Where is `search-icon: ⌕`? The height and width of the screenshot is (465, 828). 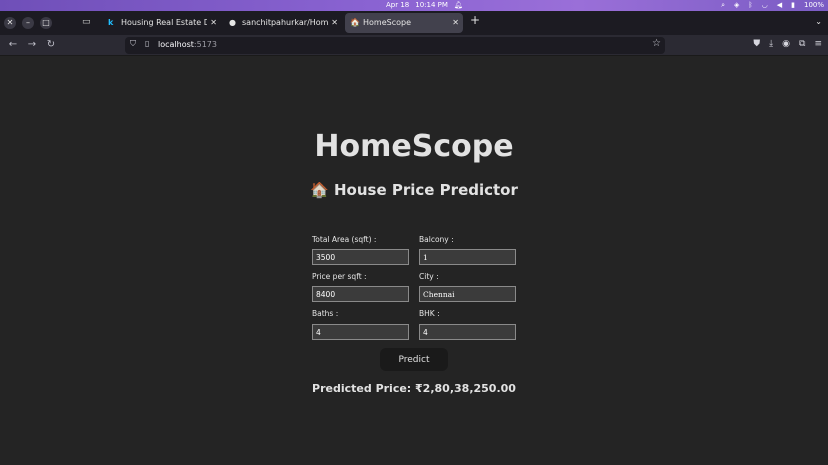 search-icon: ⌕ is located at coordinates (723, 5).